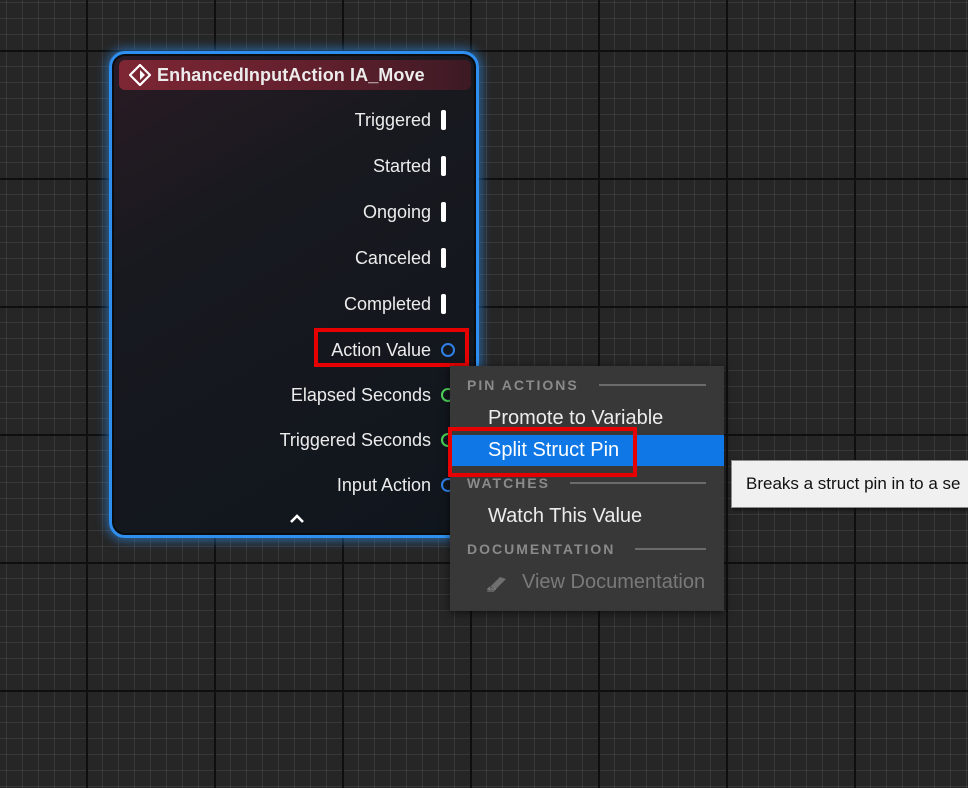 Image resolution: width=968 pixels, height=788 pixels. Describe the element at coordinates (541, 549) in the screenshot. I see `section-heading-label: DOCUMENTATION` at that location.